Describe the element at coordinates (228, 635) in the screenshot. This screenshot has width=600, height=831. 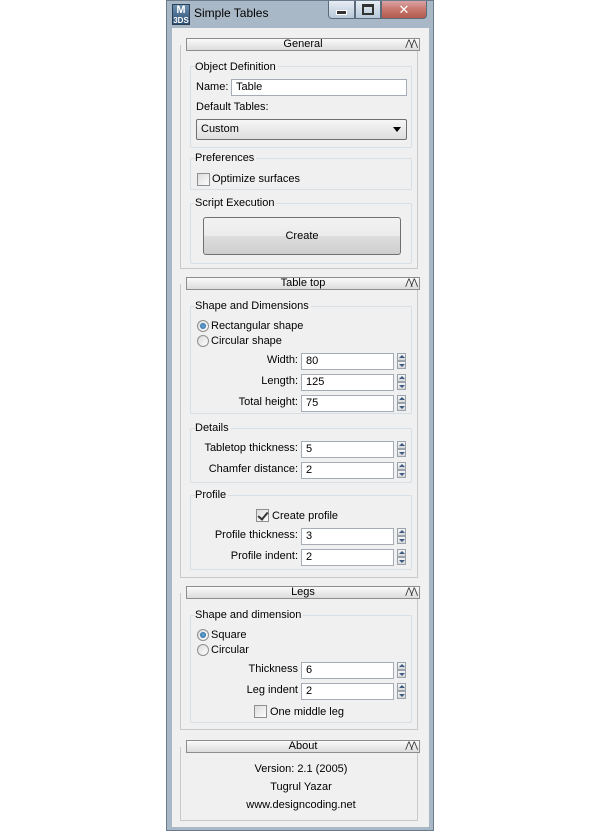
I see `square-leg-label: Square` at that location.